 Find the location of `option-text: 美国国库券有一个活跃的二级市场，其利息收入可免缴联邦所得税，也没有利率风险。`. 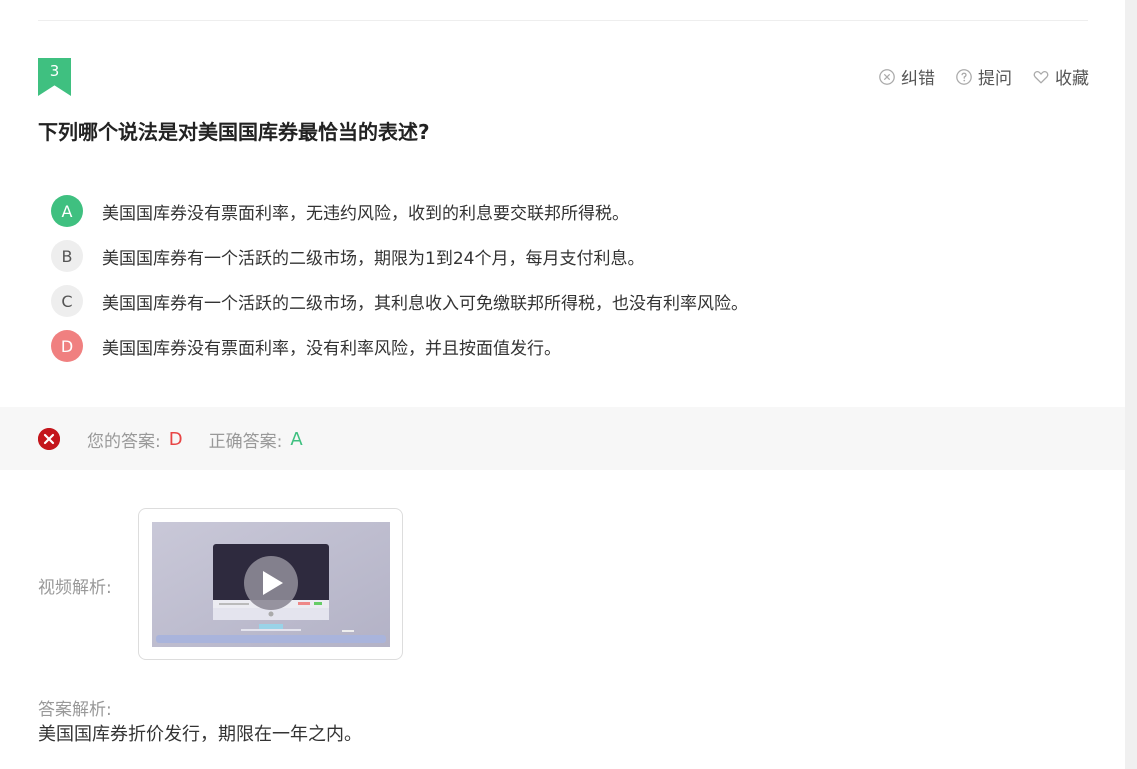

option-text: 美国国库券有一个活跃的二级市场，其利息收入可免缴联邦所得税，也没有利率风险。 is located at coordinates (425, 303).